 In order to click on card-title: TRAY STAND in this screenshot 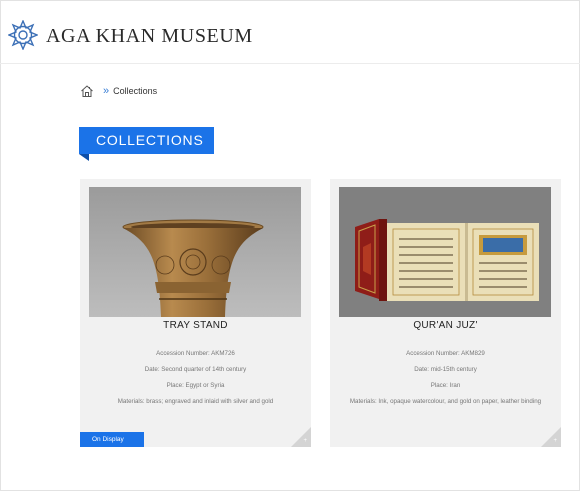, I will do `click(195, 325)`.